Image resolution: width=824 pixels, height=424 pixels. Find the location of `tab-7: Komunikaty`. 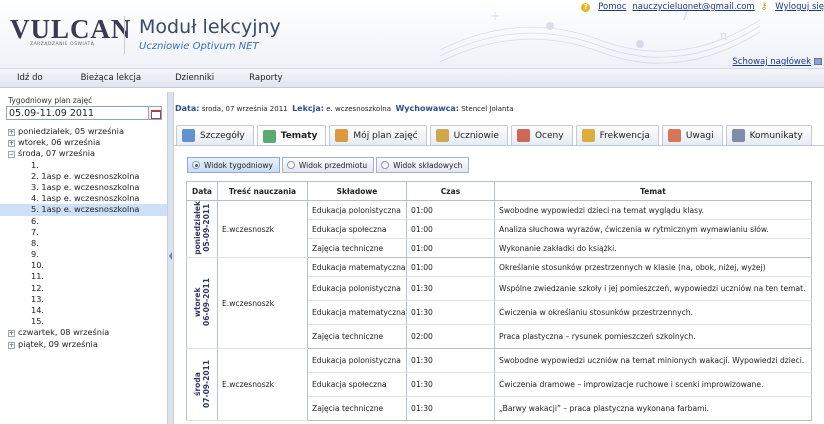

tab-7: Komunikaty is located at coordinates (768, 135).